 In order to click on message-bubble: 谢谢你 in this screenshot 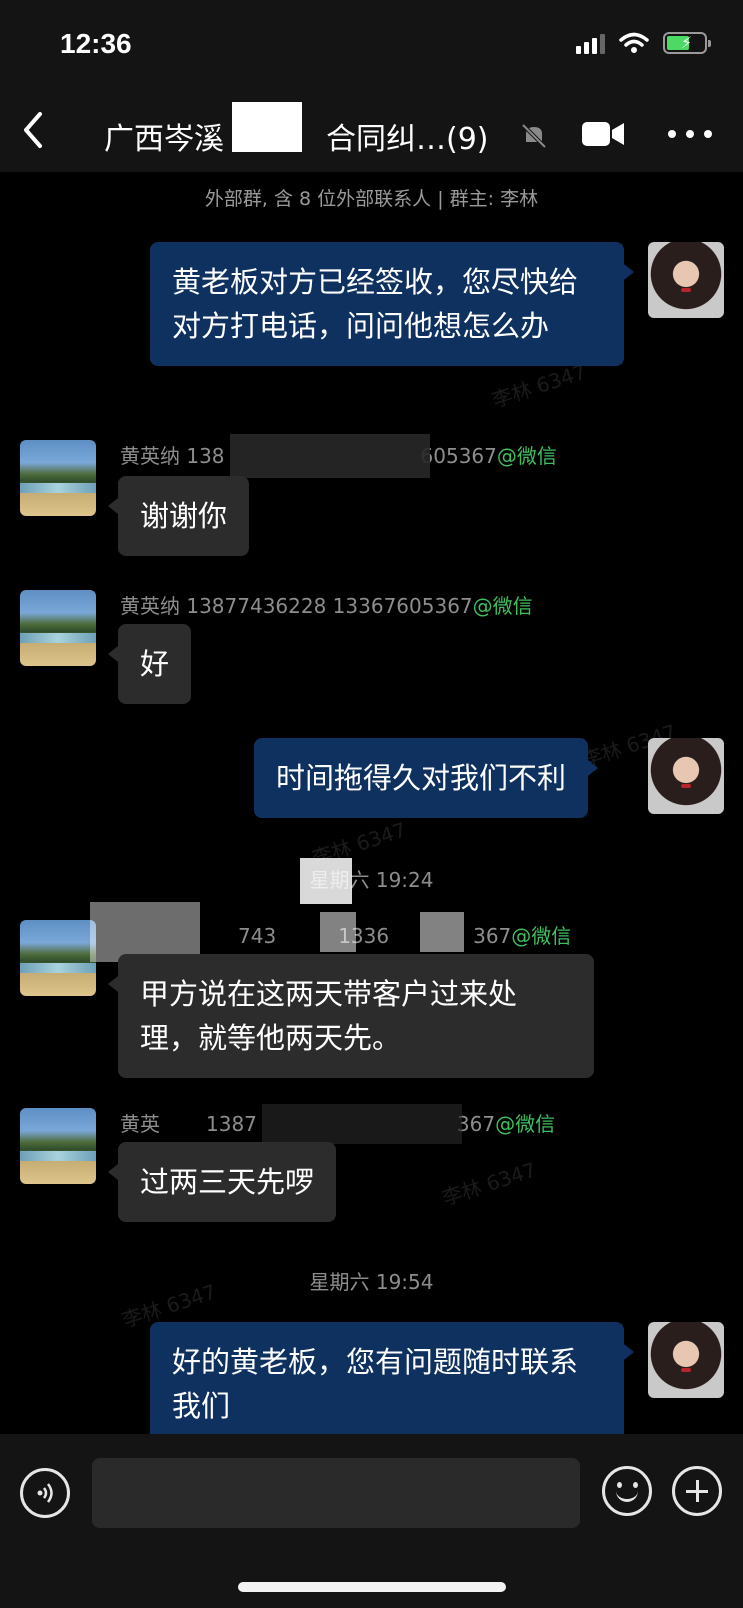, I will do `click(178, 516)`.